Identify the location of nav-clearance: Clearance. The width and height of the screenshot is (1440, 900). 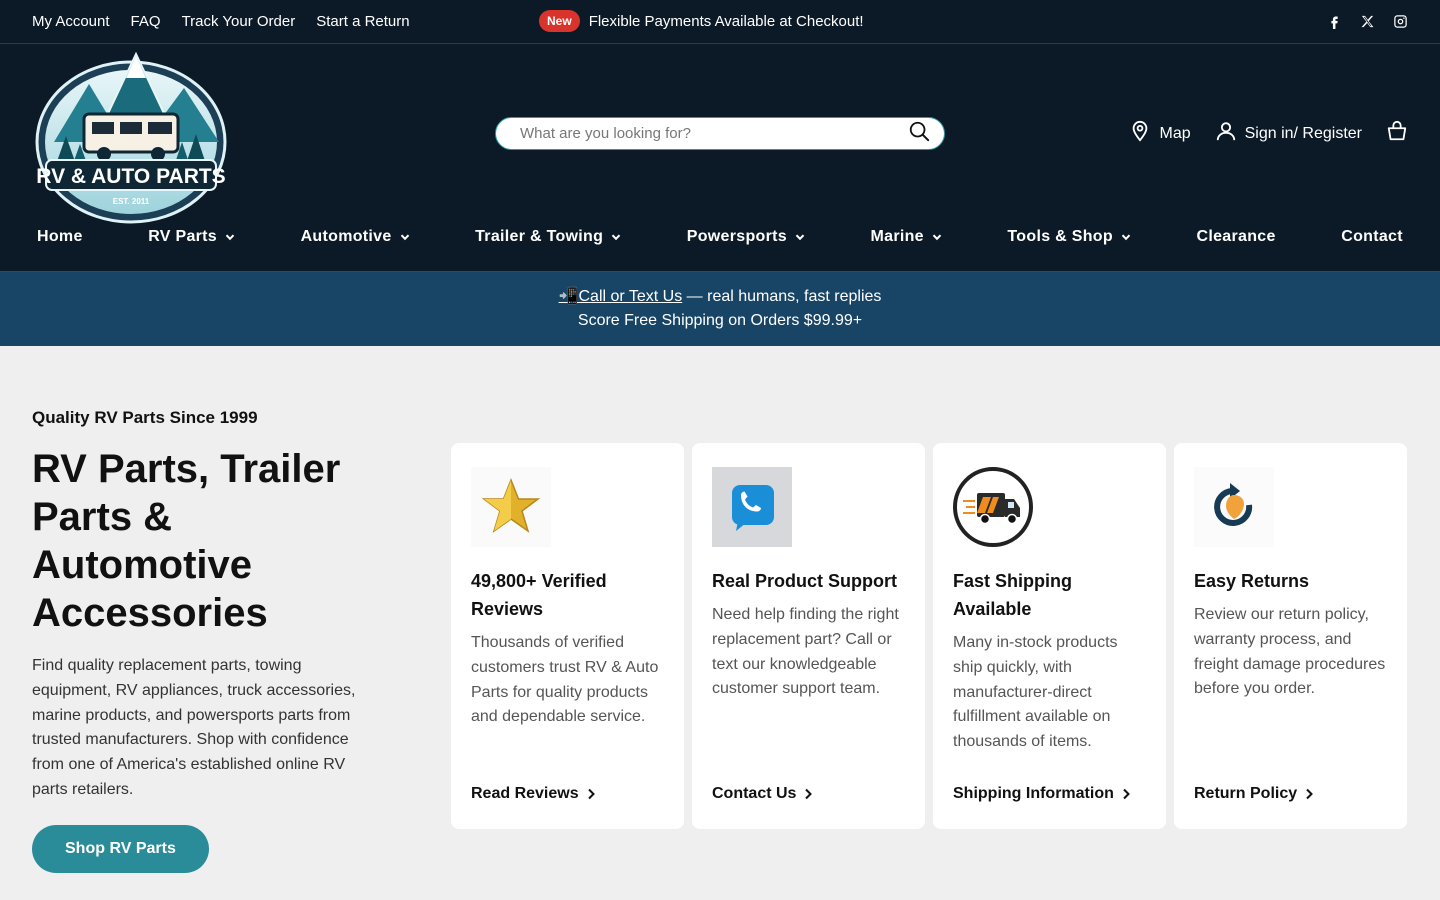
(1235, 237).